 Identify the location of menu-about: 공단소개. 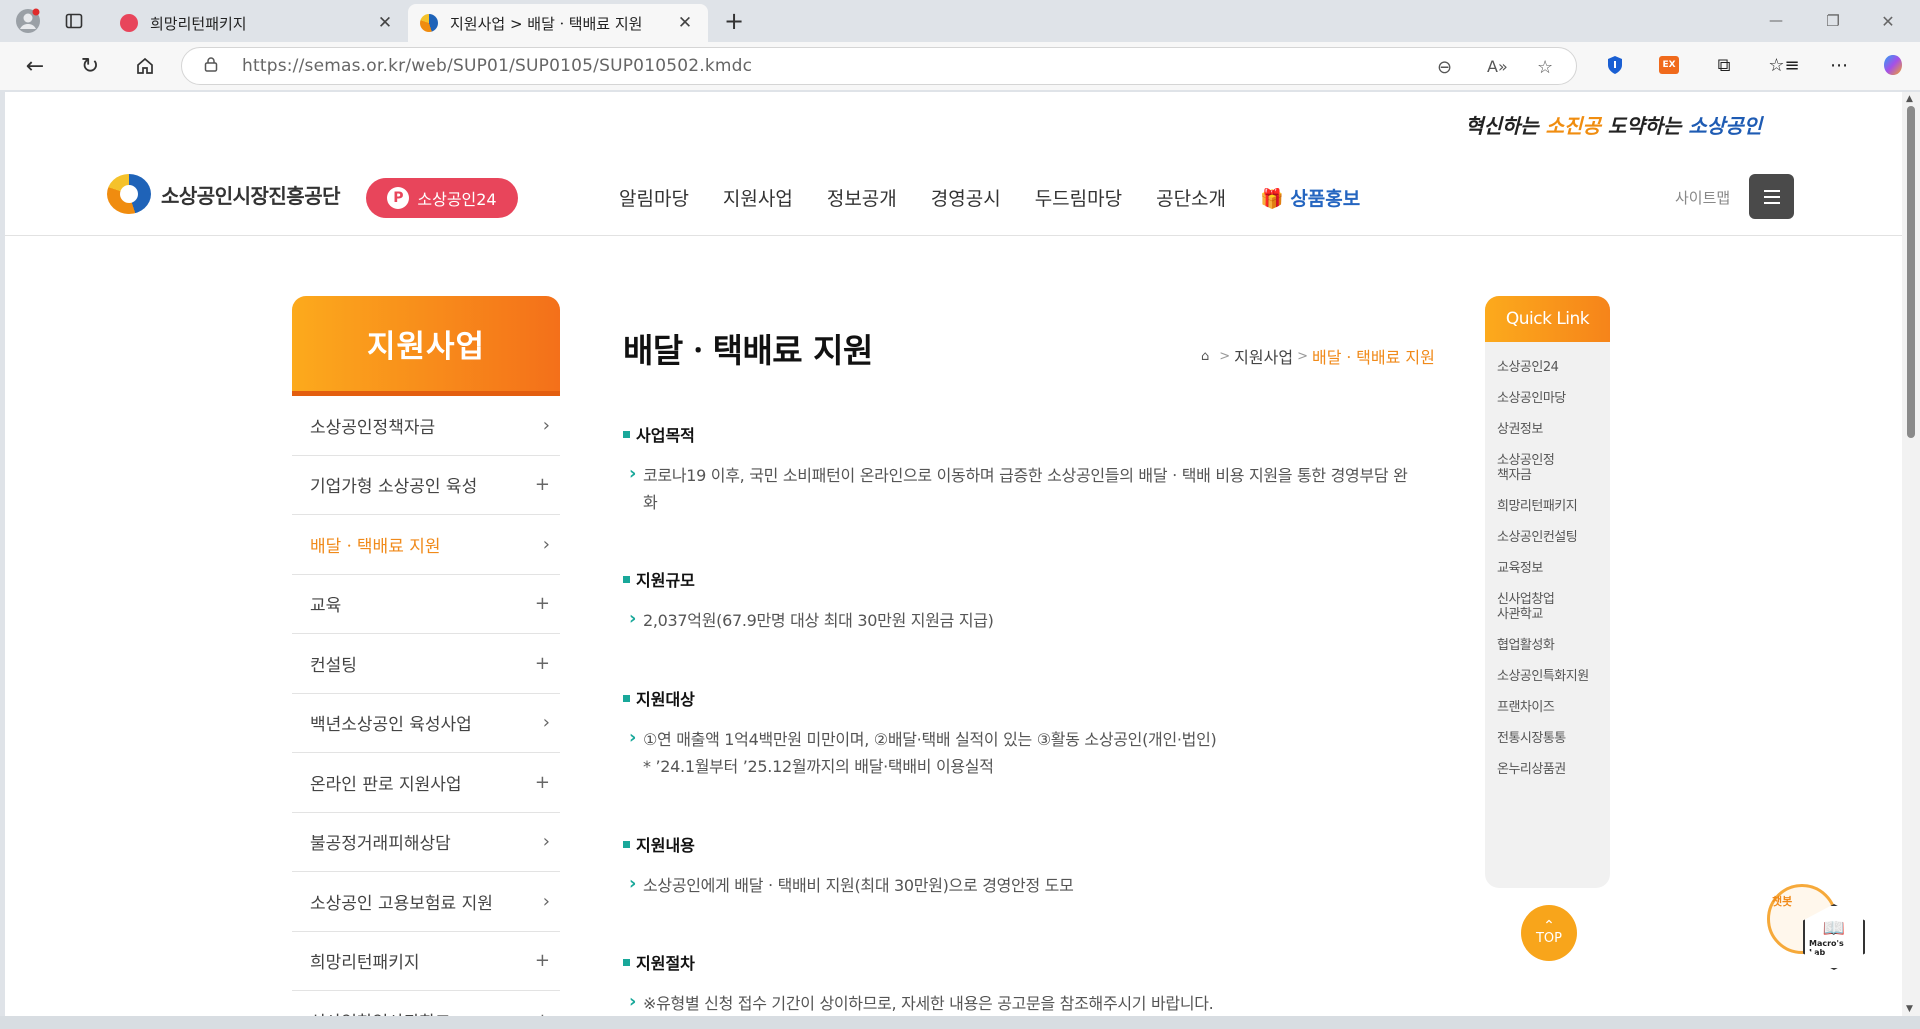
(1191, 197).